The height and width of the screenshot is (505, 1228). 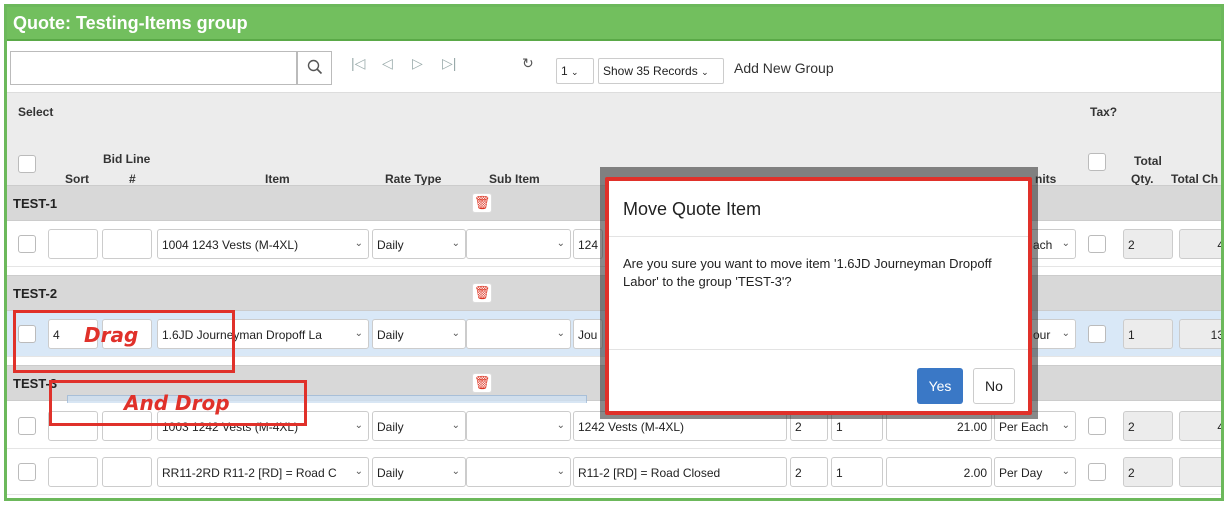 I want to click on sub-item-header: Sub Item, so click(x=514, y=179).